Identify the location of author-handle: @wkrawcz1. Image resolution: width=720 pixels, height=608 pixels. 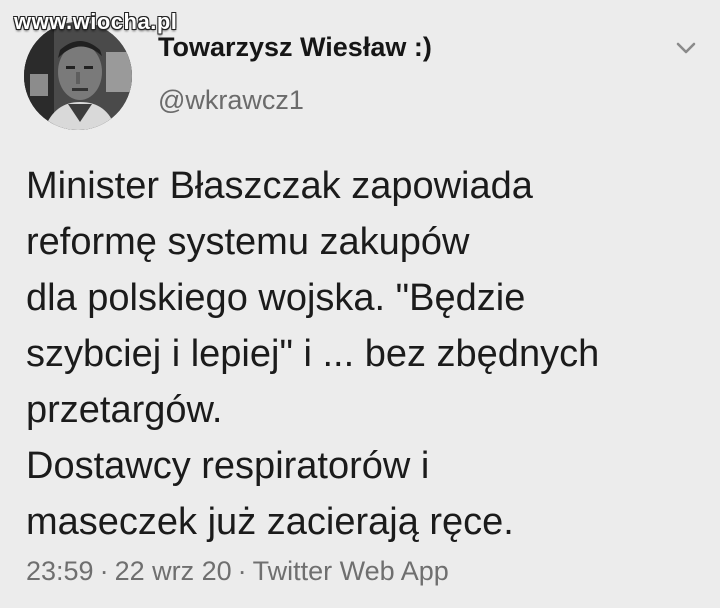
(231, 100).